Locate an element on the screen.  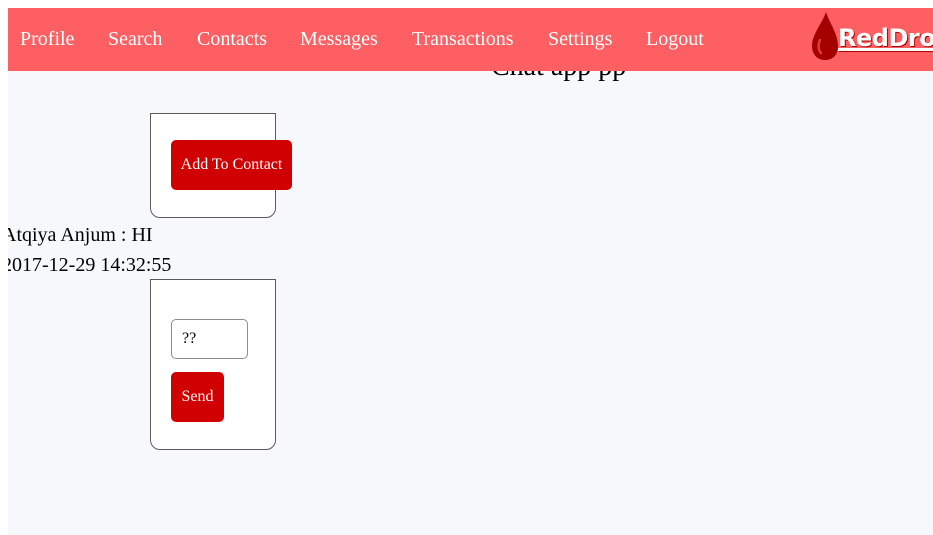
page-heading: Chat app pp is located at coordinates (558, 76).